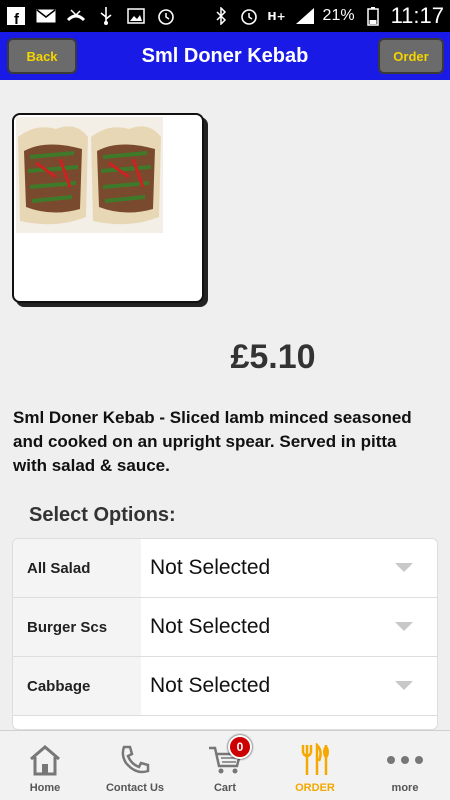 This screenshot has width=450, height=800. What do you see at coordinates (338, 15) in the screenshot?
I see `battery-percent: 21%` at bounding box center [338, 15].